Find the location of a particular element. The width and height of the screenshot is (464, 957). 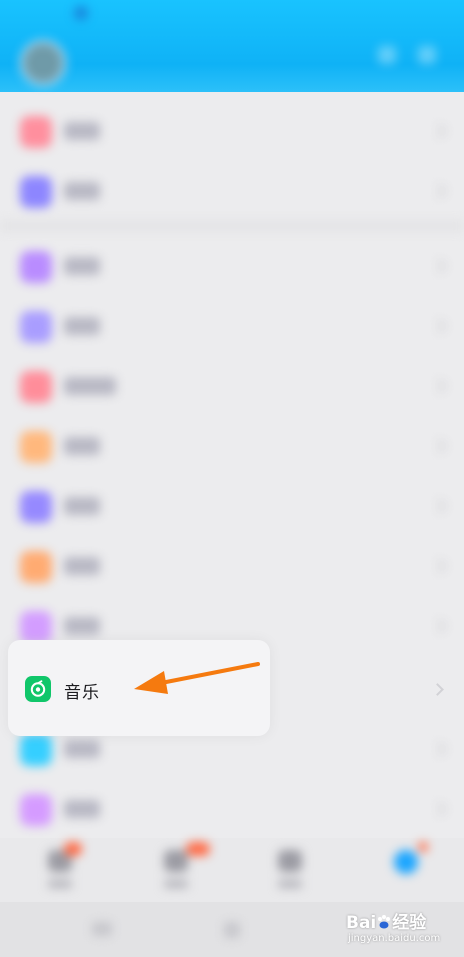

music-disc-icon is located at coordinates (38, 689).